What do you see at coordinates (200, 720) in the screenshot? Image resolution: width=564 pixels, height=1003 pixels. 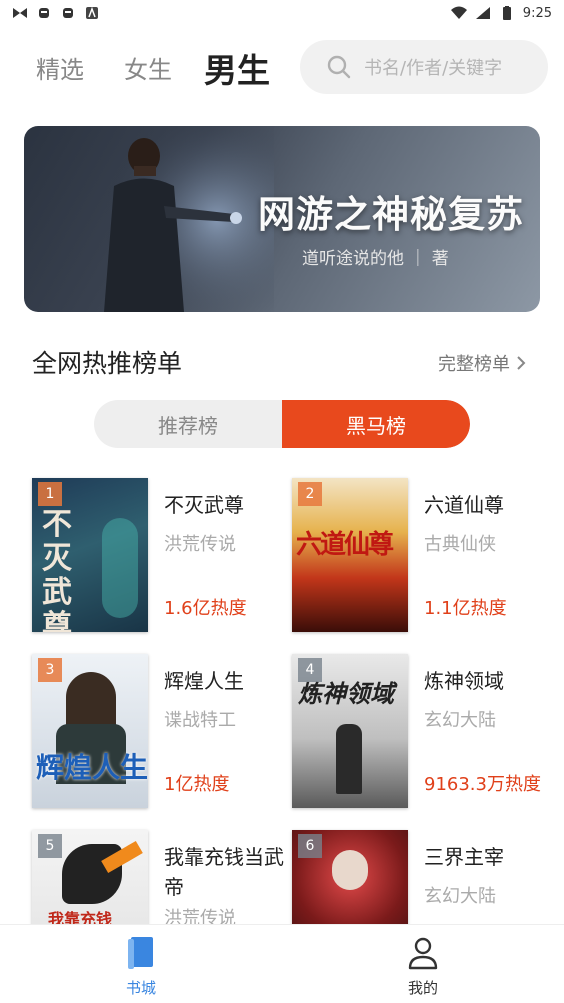 I see `book-genre: 谍战特工` at bounding box center [200, 720].